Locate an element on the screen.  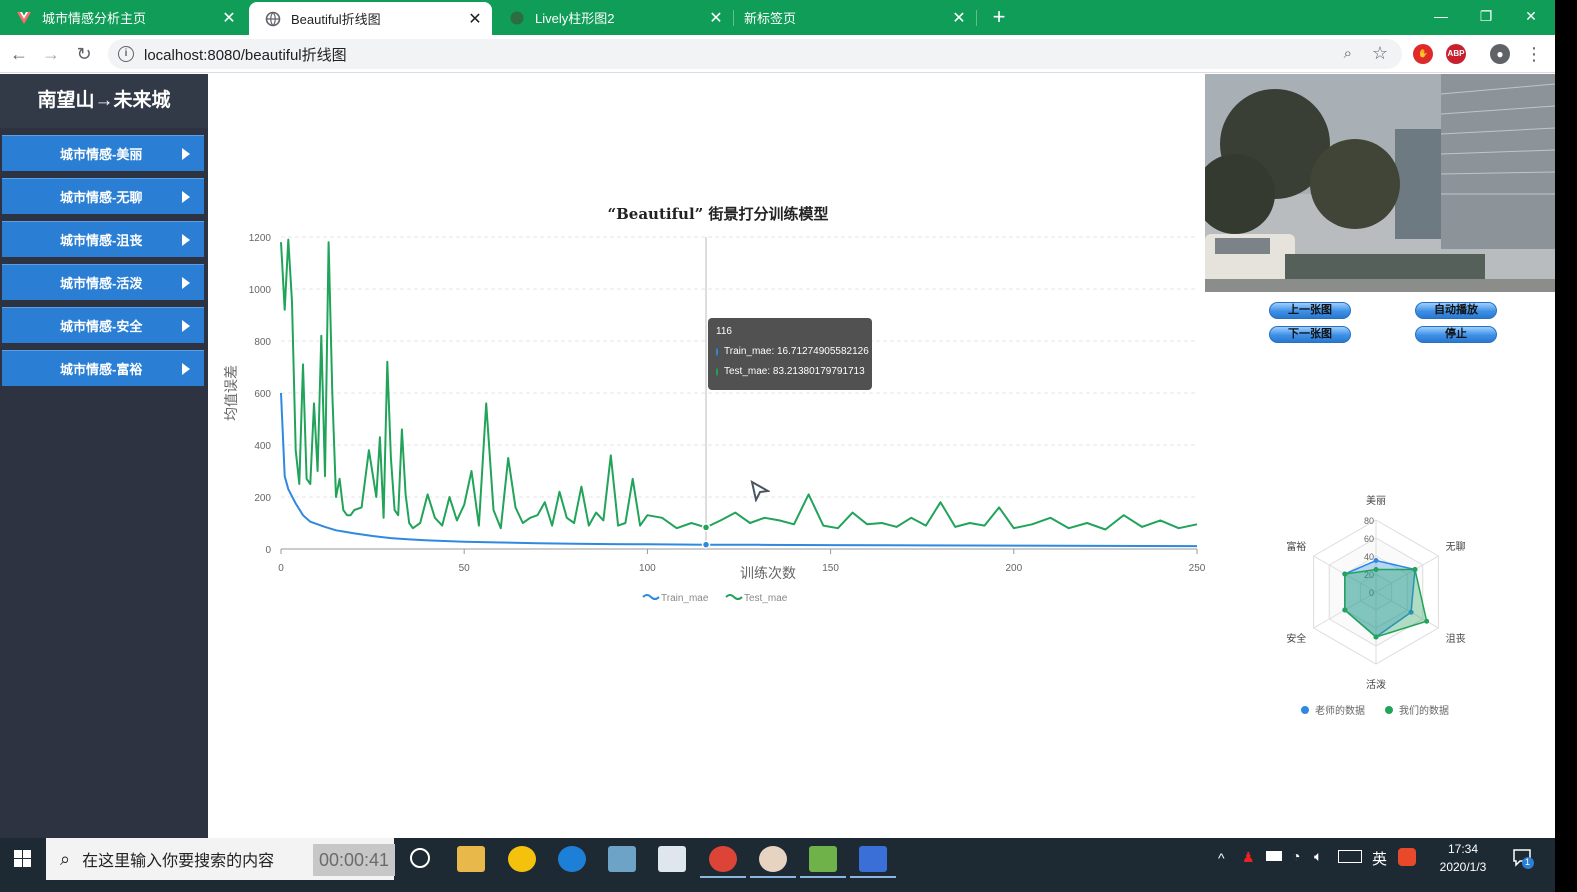
x-tick-label: 250 is located at coordinates (1197, 568).